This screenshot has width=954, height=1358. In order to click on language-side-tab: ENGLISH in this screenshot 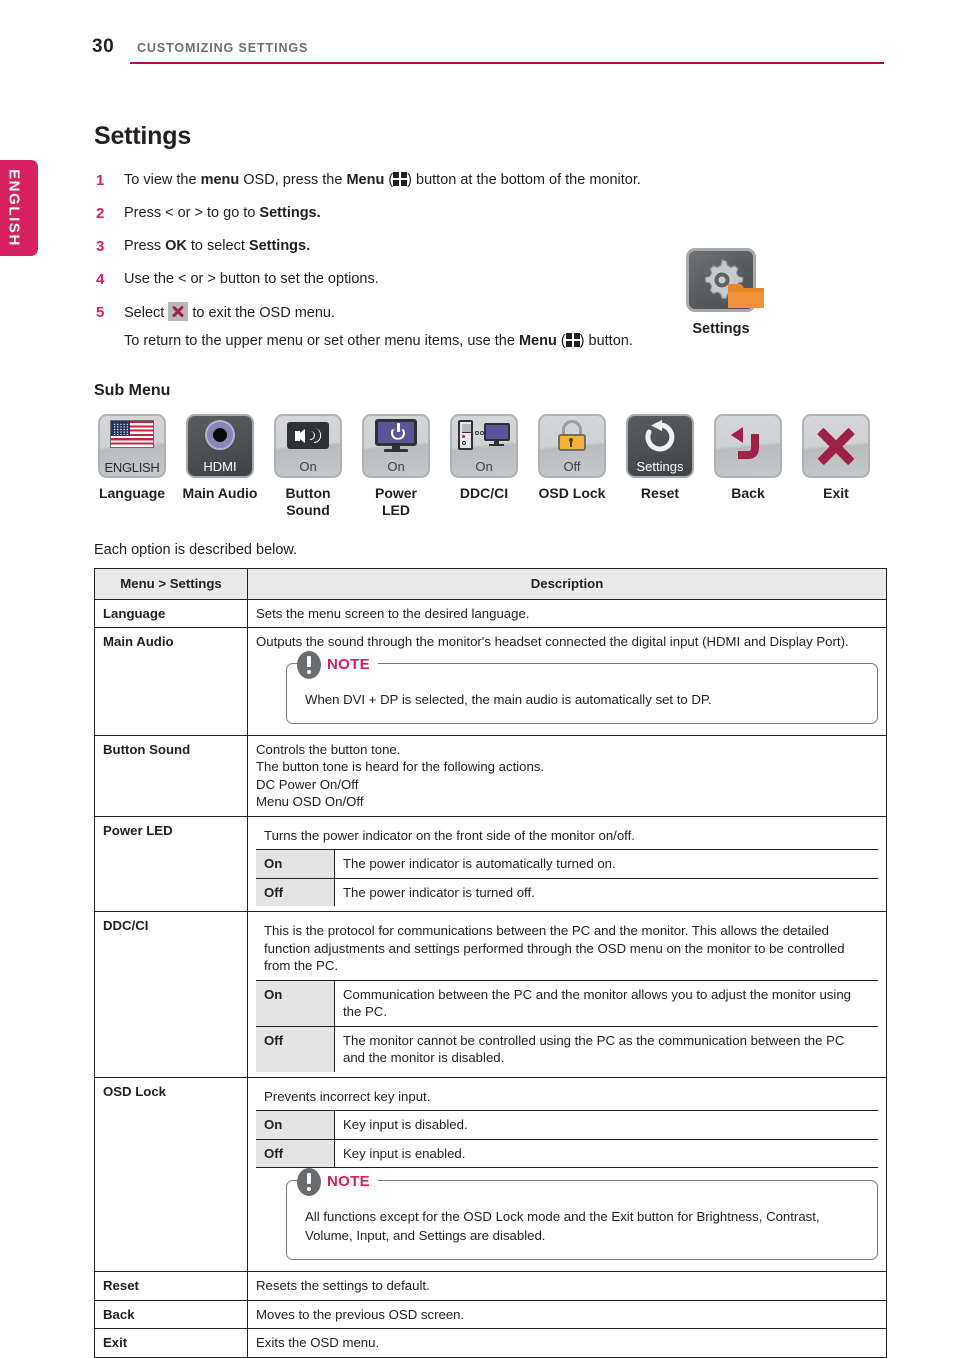, I will do `click(19, 208)`.